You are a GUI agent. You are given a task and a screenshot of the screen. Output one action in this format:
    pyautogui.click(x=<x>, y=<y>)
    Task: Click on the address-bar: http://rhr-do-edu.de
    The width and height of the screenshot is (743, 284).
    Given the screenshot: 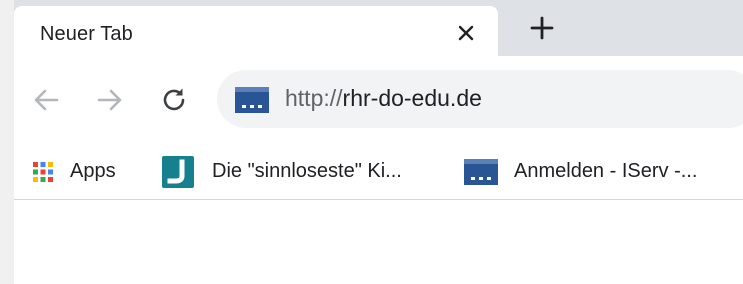 What is the action you would take?
    pyautogui.click(x=480, y=99)
    